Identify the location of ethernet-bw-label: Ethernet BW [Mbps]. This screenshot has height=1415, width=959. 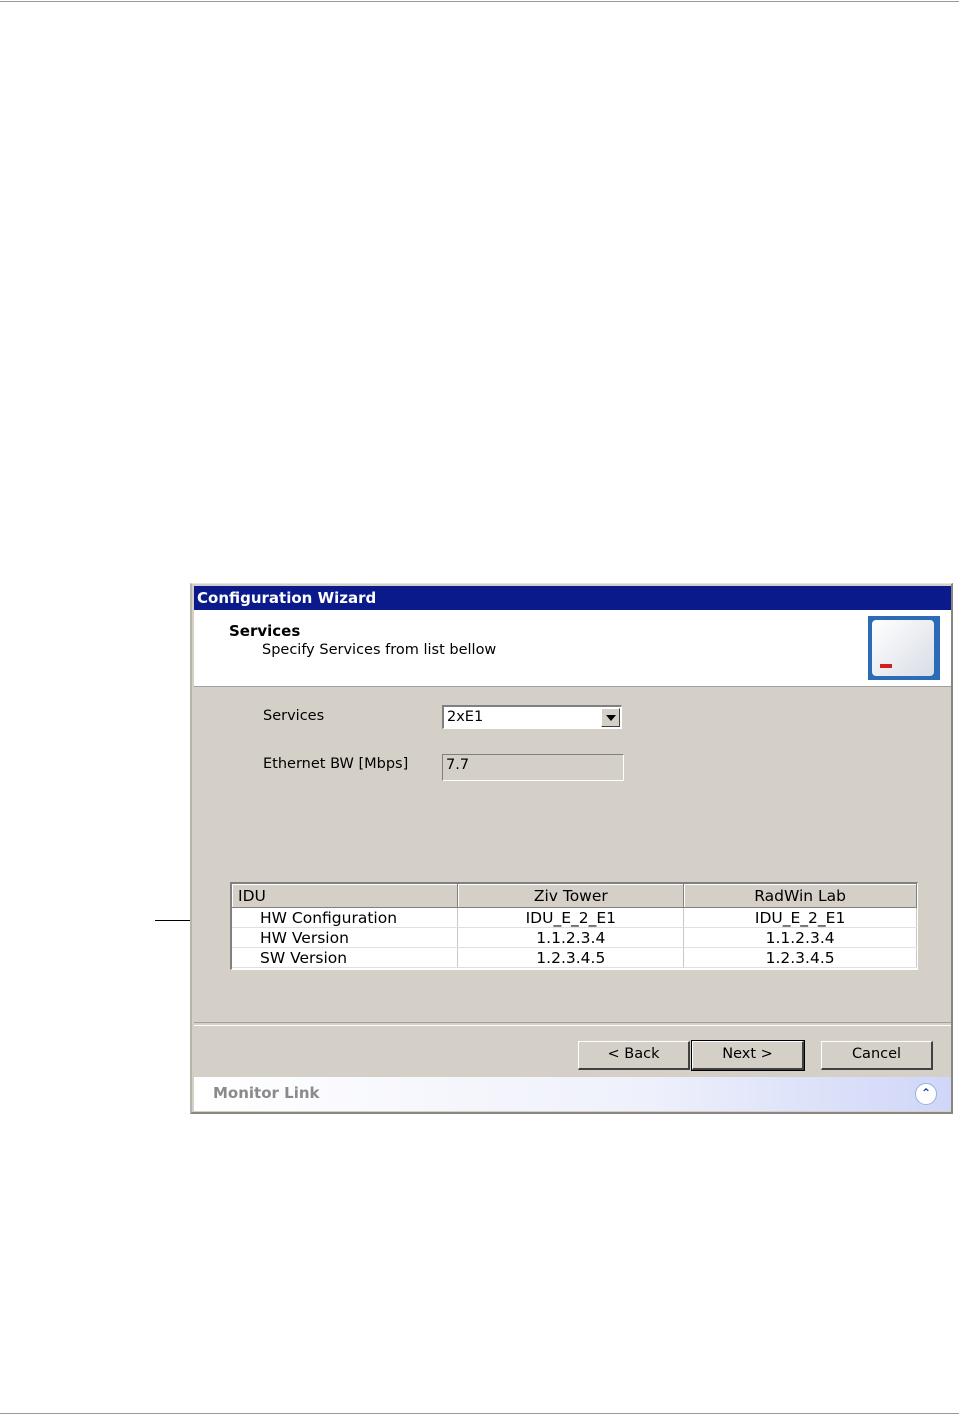
(336, 764).